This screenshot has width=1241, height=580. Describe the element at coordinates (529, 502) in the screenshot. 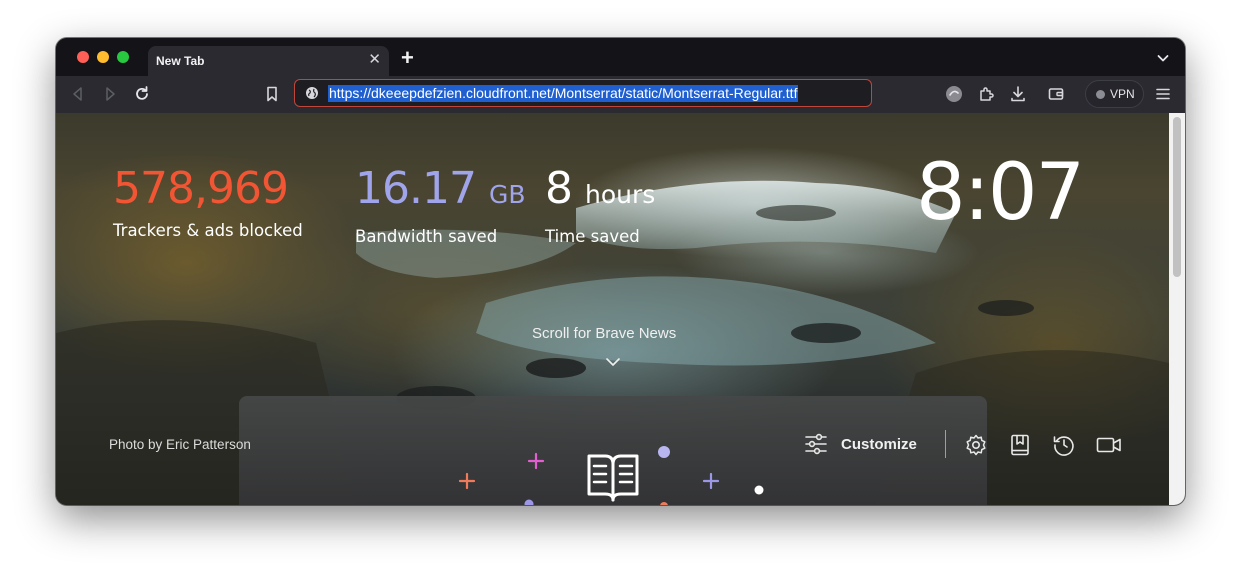

I see `dot-purple` at that location.